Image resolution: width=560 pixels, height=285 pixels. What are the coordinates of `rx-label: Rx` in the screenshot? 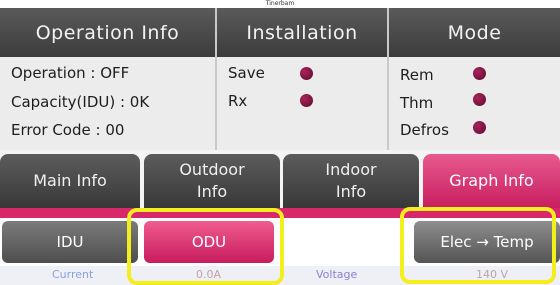 It's located at (238, 101).